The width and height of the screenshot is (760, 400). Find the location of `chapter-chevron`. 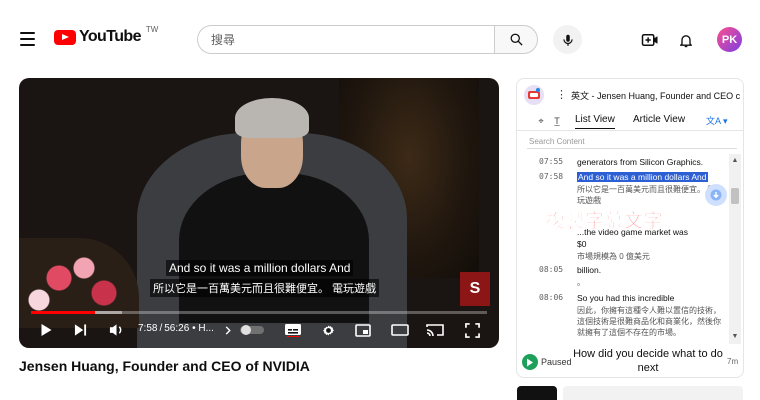

chapter-chevron is located at coordinates (228, 330).